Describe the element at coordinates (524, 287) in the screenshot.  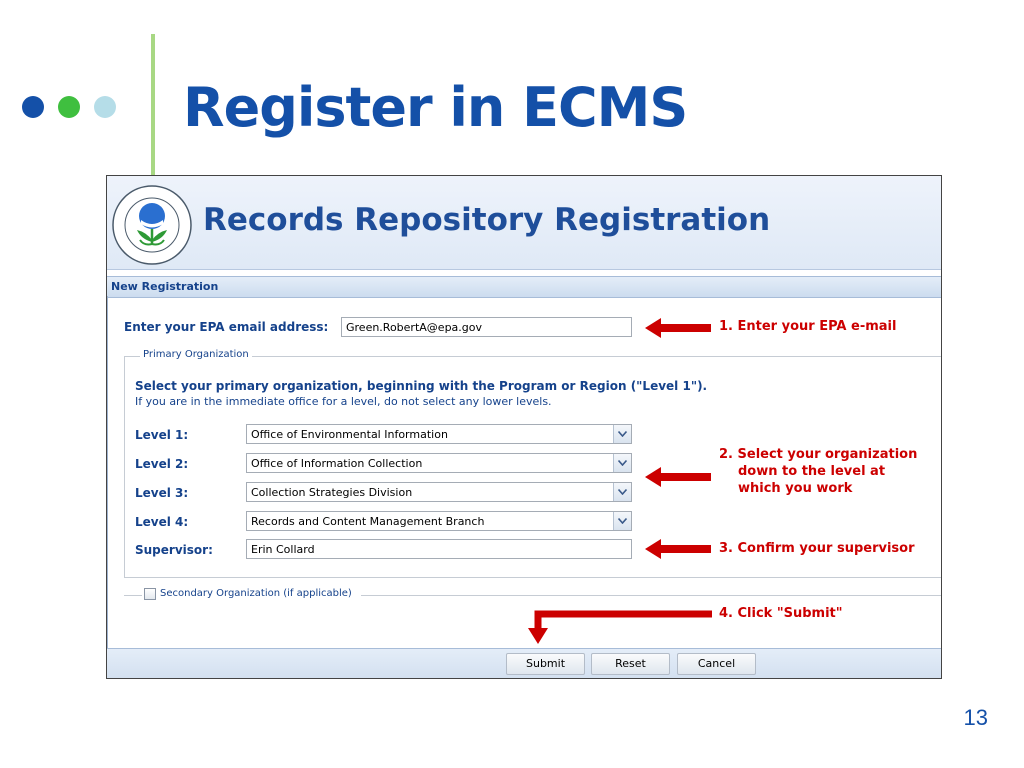
I see `section-header: New Registration` at that location.